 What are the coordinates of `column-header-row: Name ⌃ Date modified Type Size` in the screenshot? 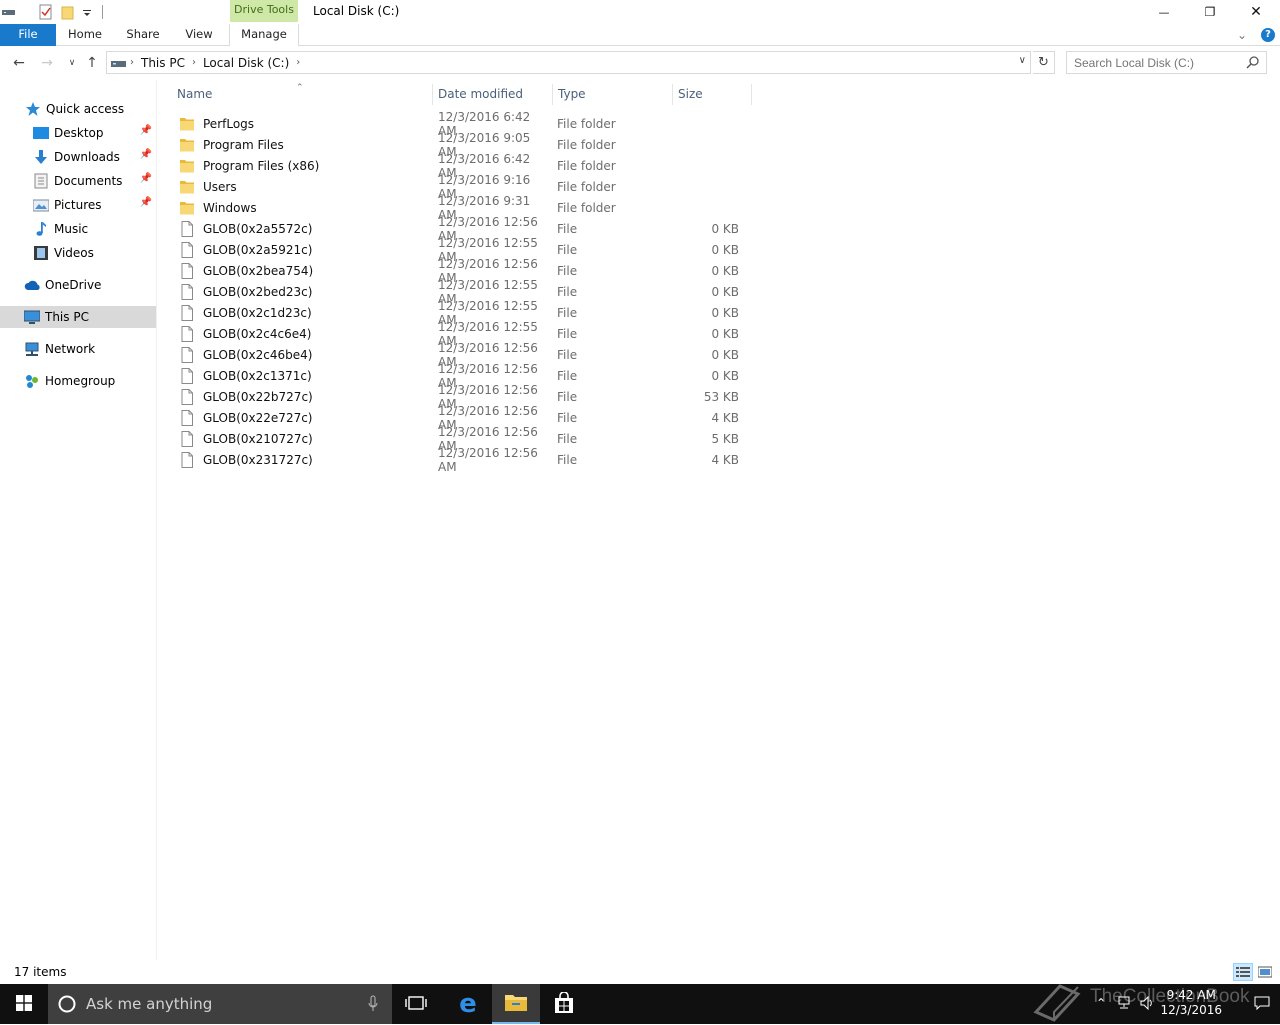 It's located at (462, 94).